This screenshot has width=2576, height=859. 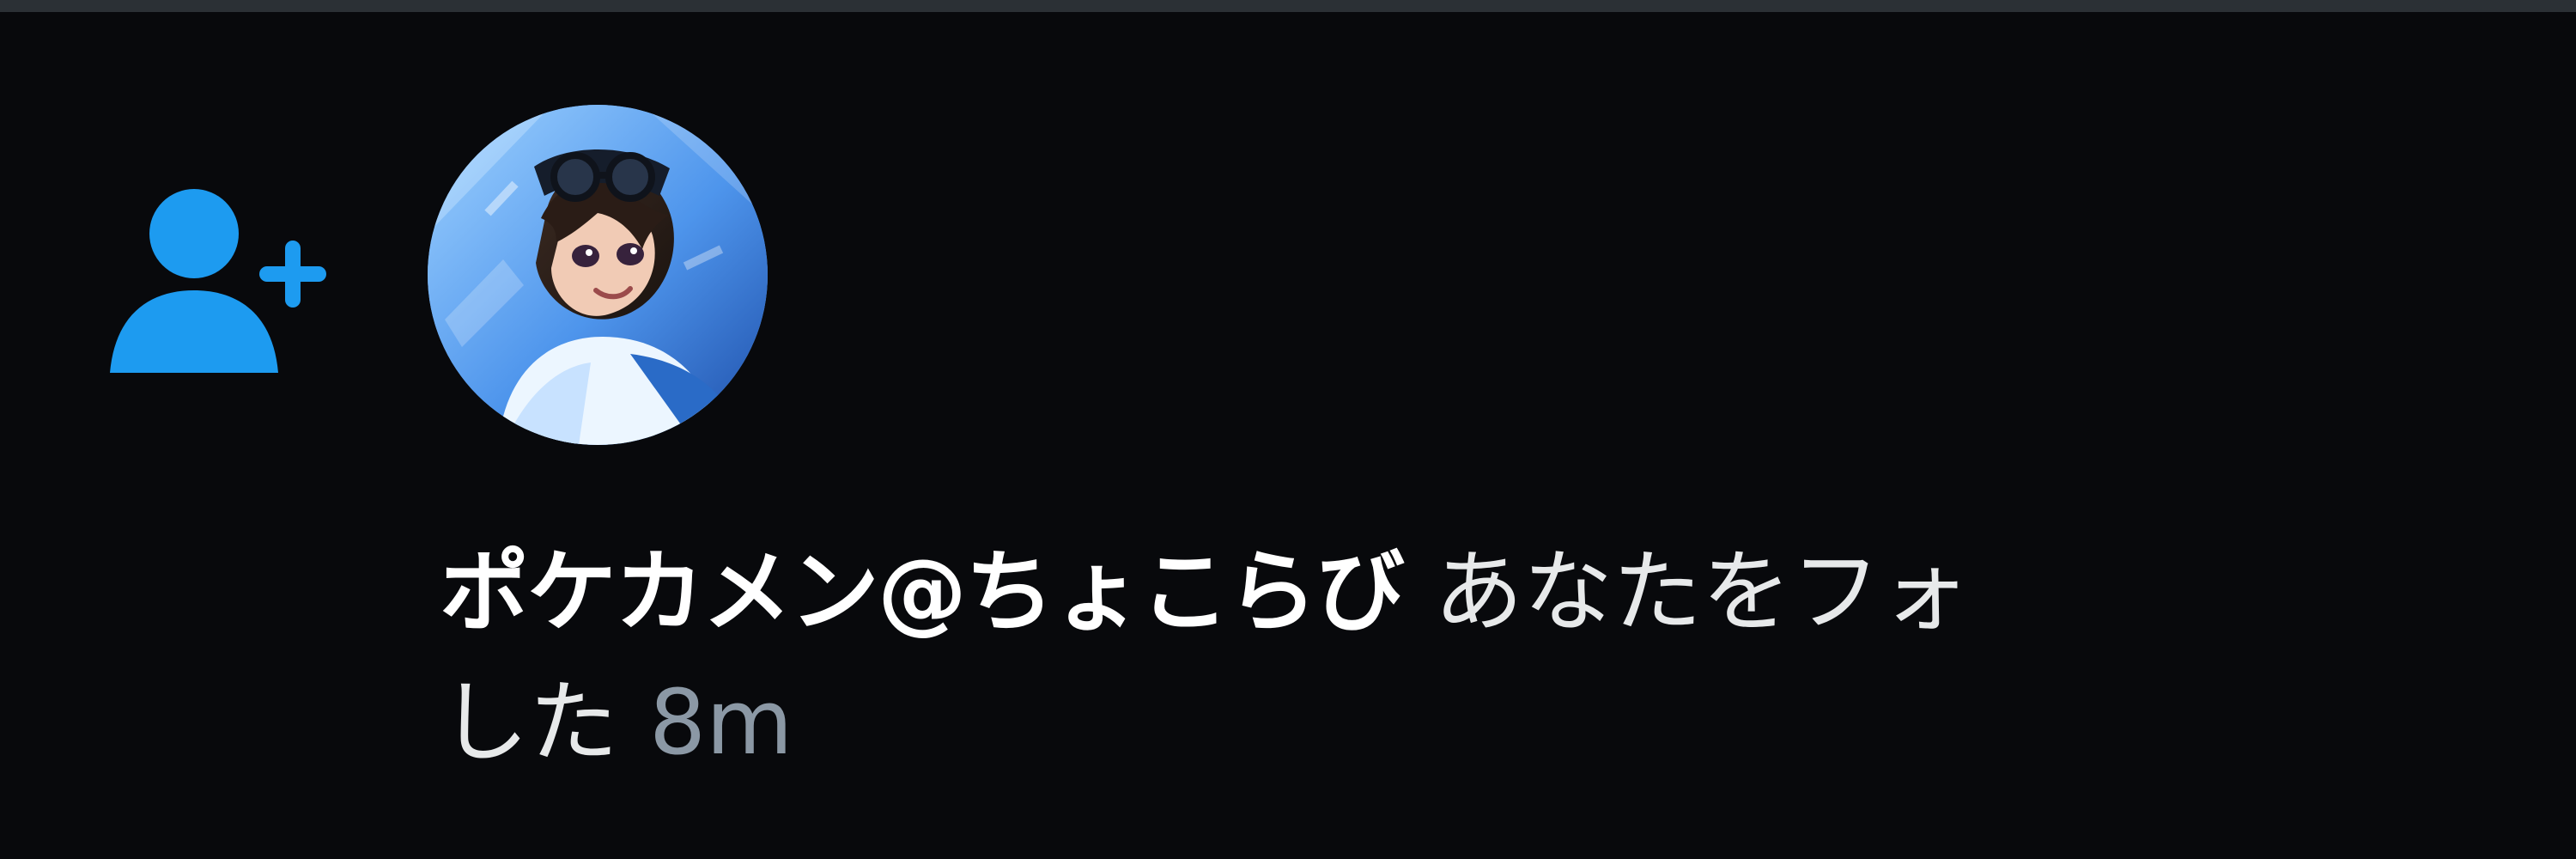 I want to click on notification-message-line: した 8m, so click(x=616, y=722).